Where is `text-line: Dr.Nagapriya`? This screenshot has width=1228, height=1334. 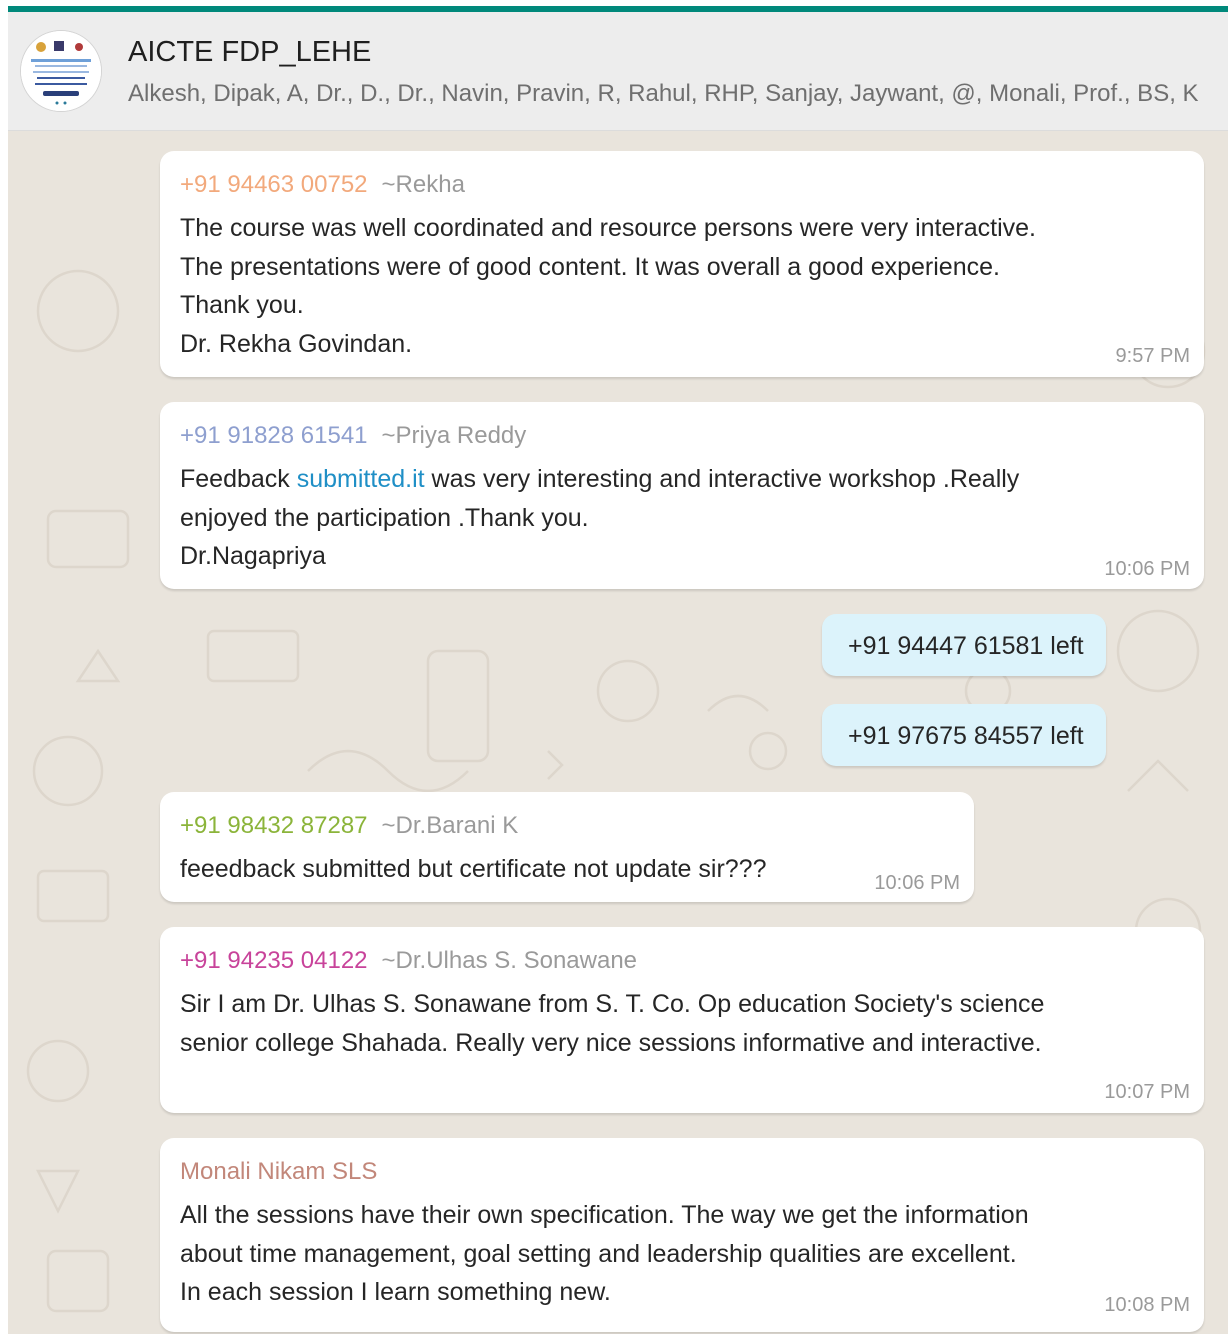 text-line: Dr.Nagapriya is located at coordinates (253, 556).